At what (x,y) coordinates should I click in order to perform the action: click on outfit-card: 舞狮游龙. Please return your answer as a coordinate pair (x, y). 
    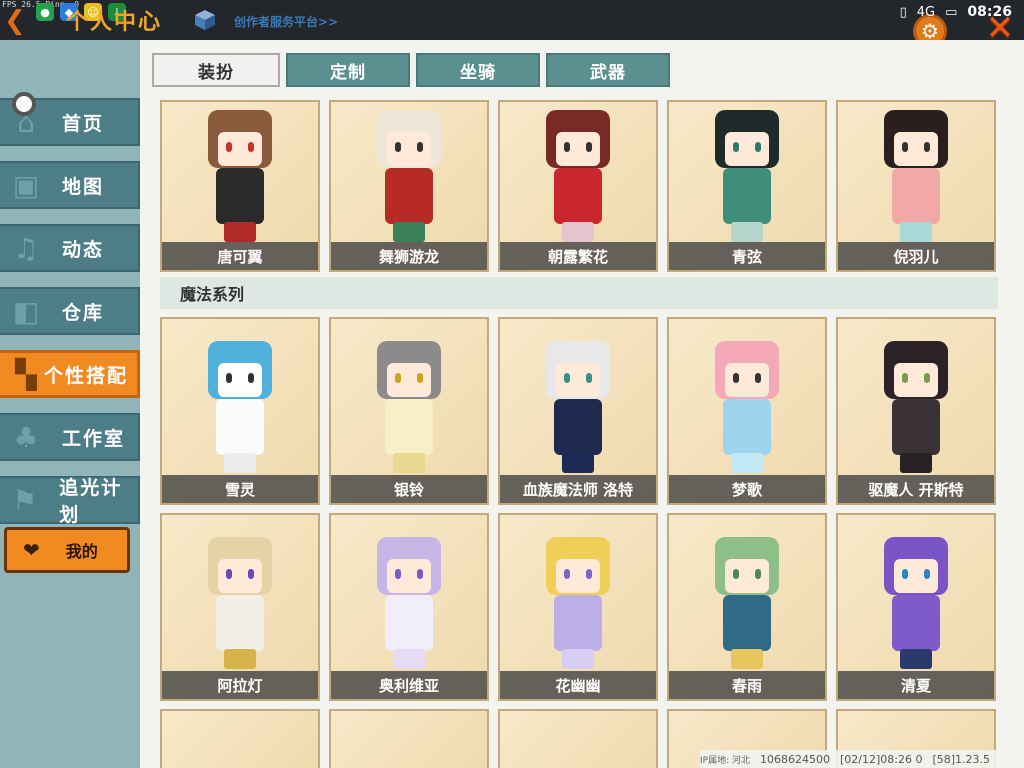
    Looking at the image, I should click on (409, 186).